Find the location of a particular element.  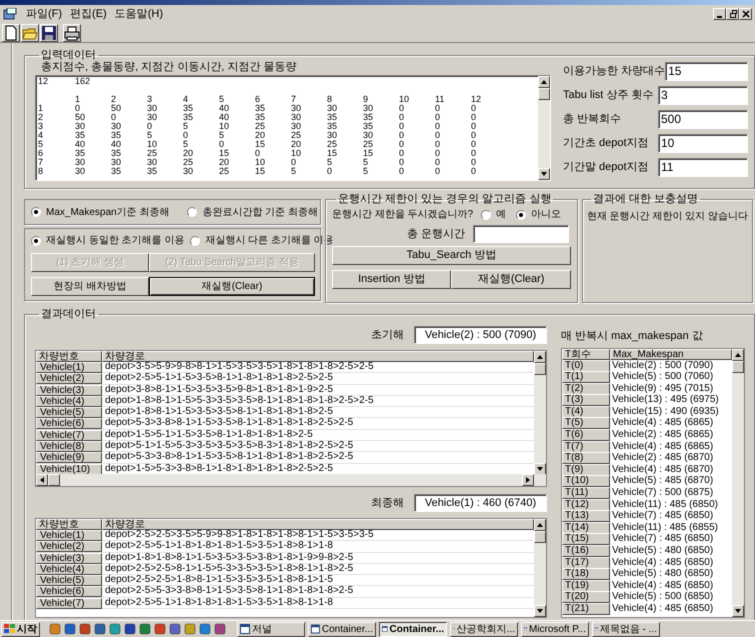

taskbar-button: 저널 is located at coordinates (271, 629).